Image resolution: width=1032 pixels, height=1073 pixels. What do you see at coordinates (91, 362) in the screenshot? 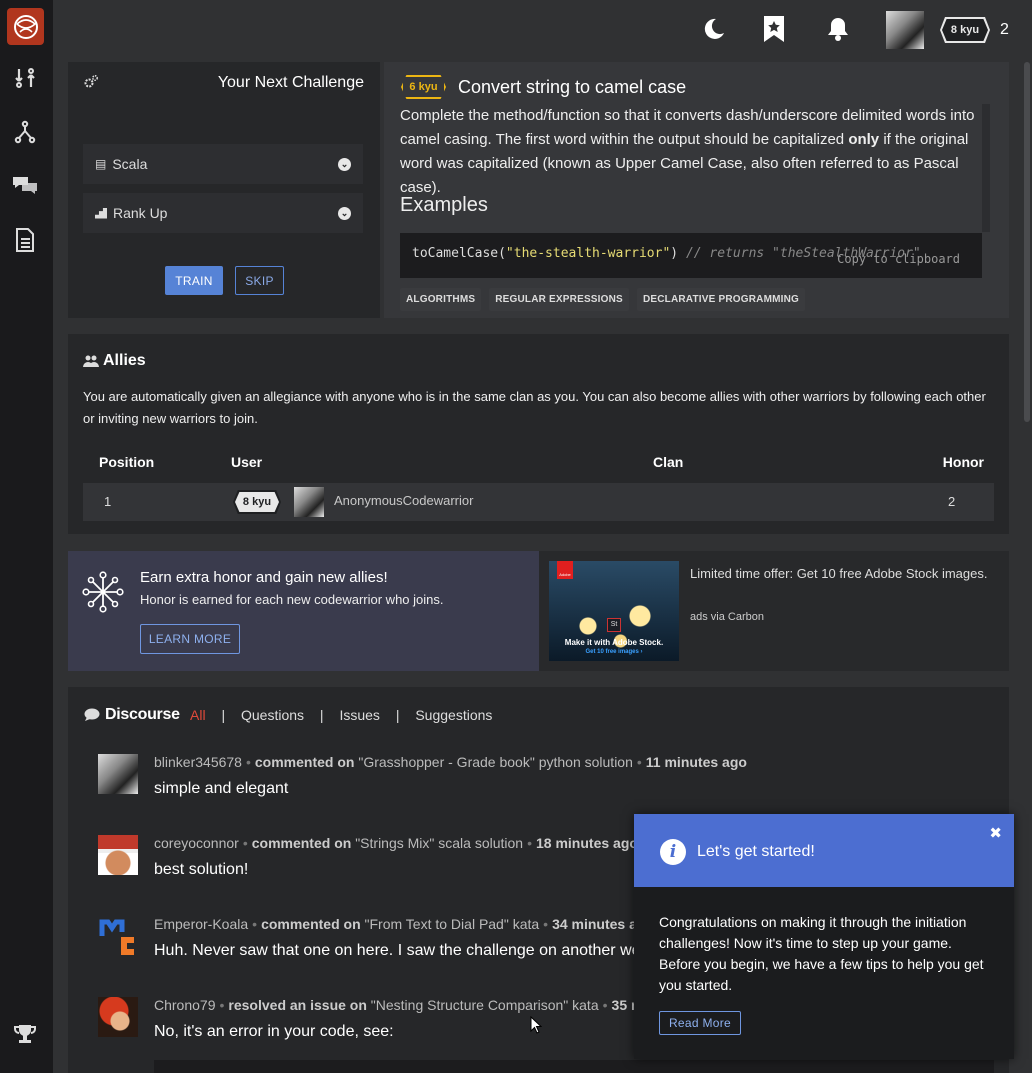
I see `allies-icon` at bounding box center [91, 362].